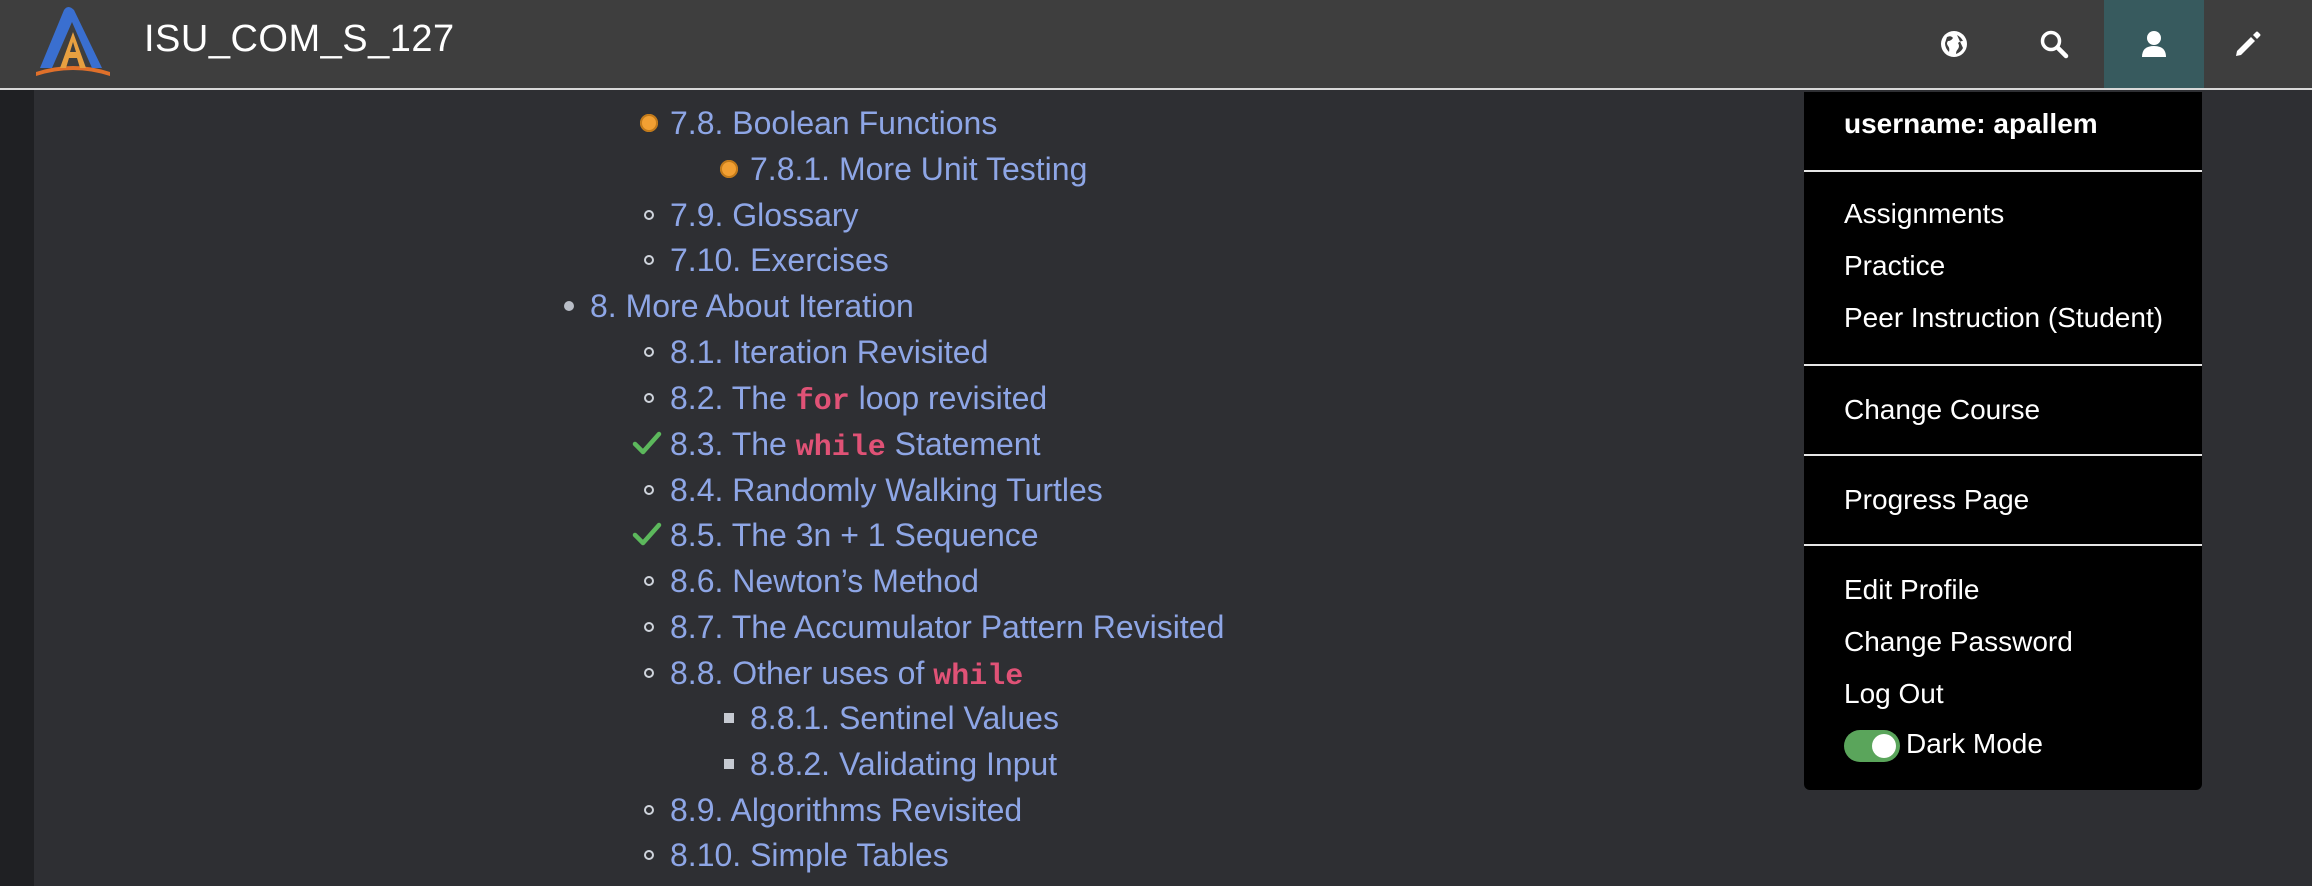 This screenshot has width=2312, height=886. What do you see at coordinates (1872, 746) in the screenshot?
I see `dark-mode-toggle` at bounding box center [1872, 746].